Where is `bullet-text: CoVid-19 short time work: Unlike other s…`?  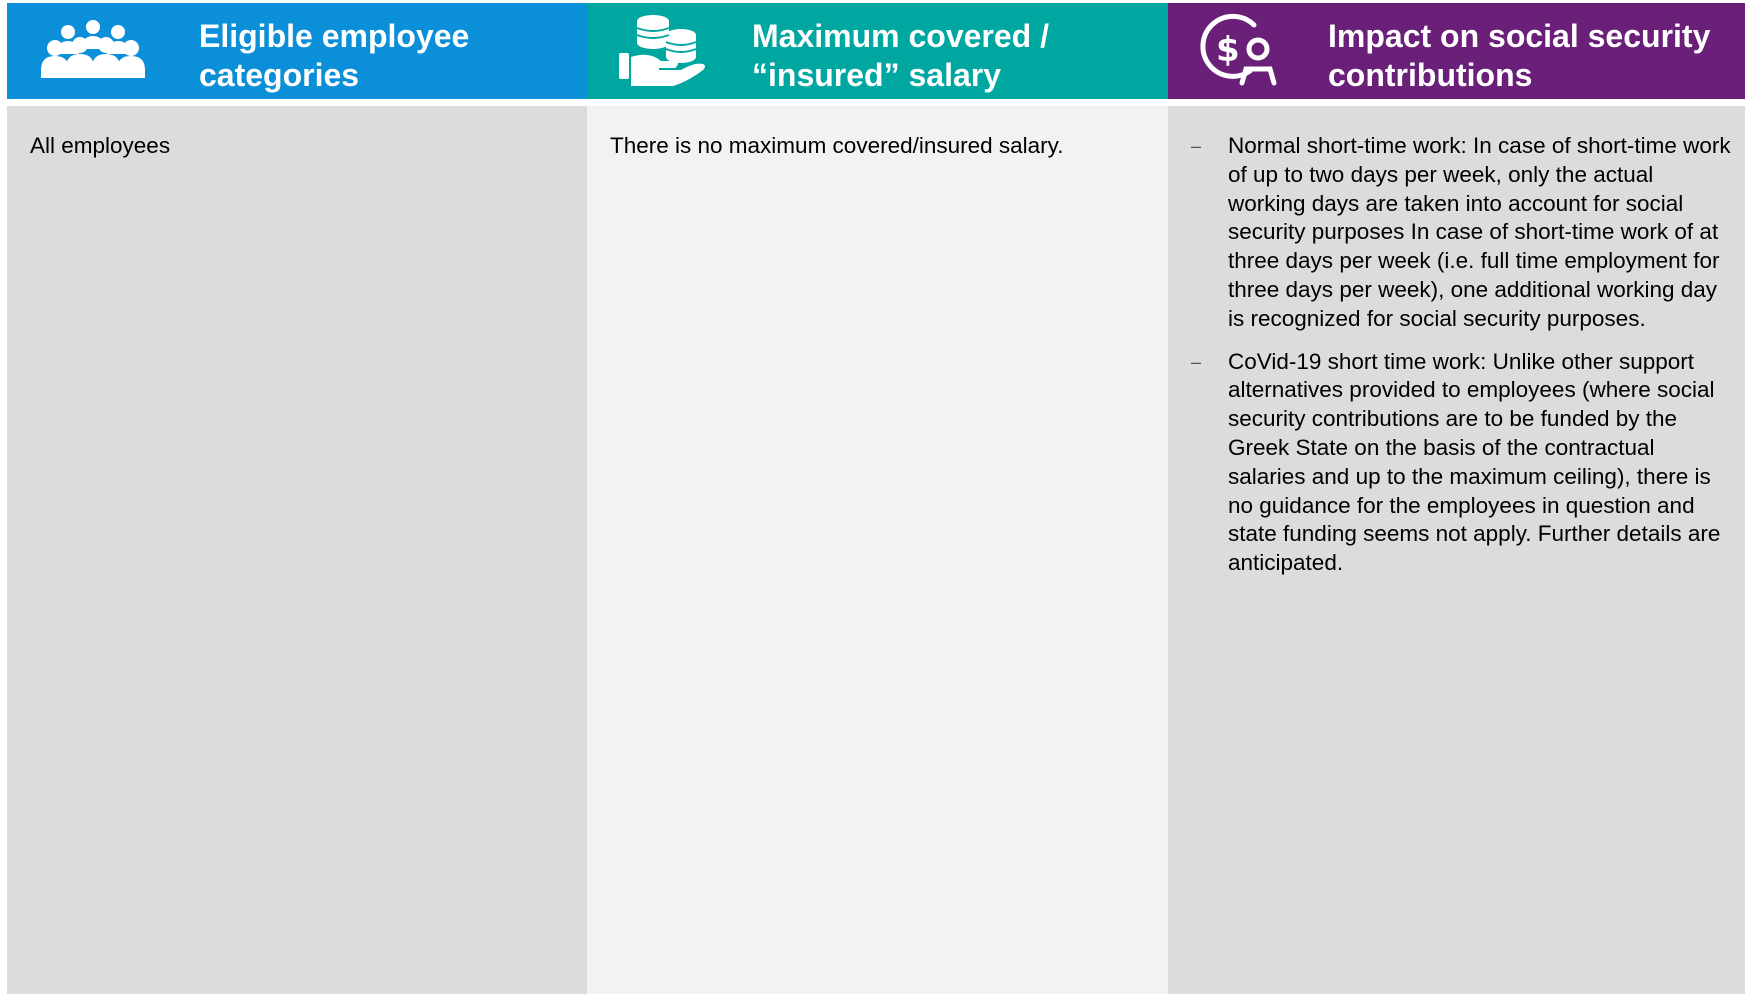 bullet-text: CoVid-19 short time work: Unlike other s… is located at coordinates (1474, 462).